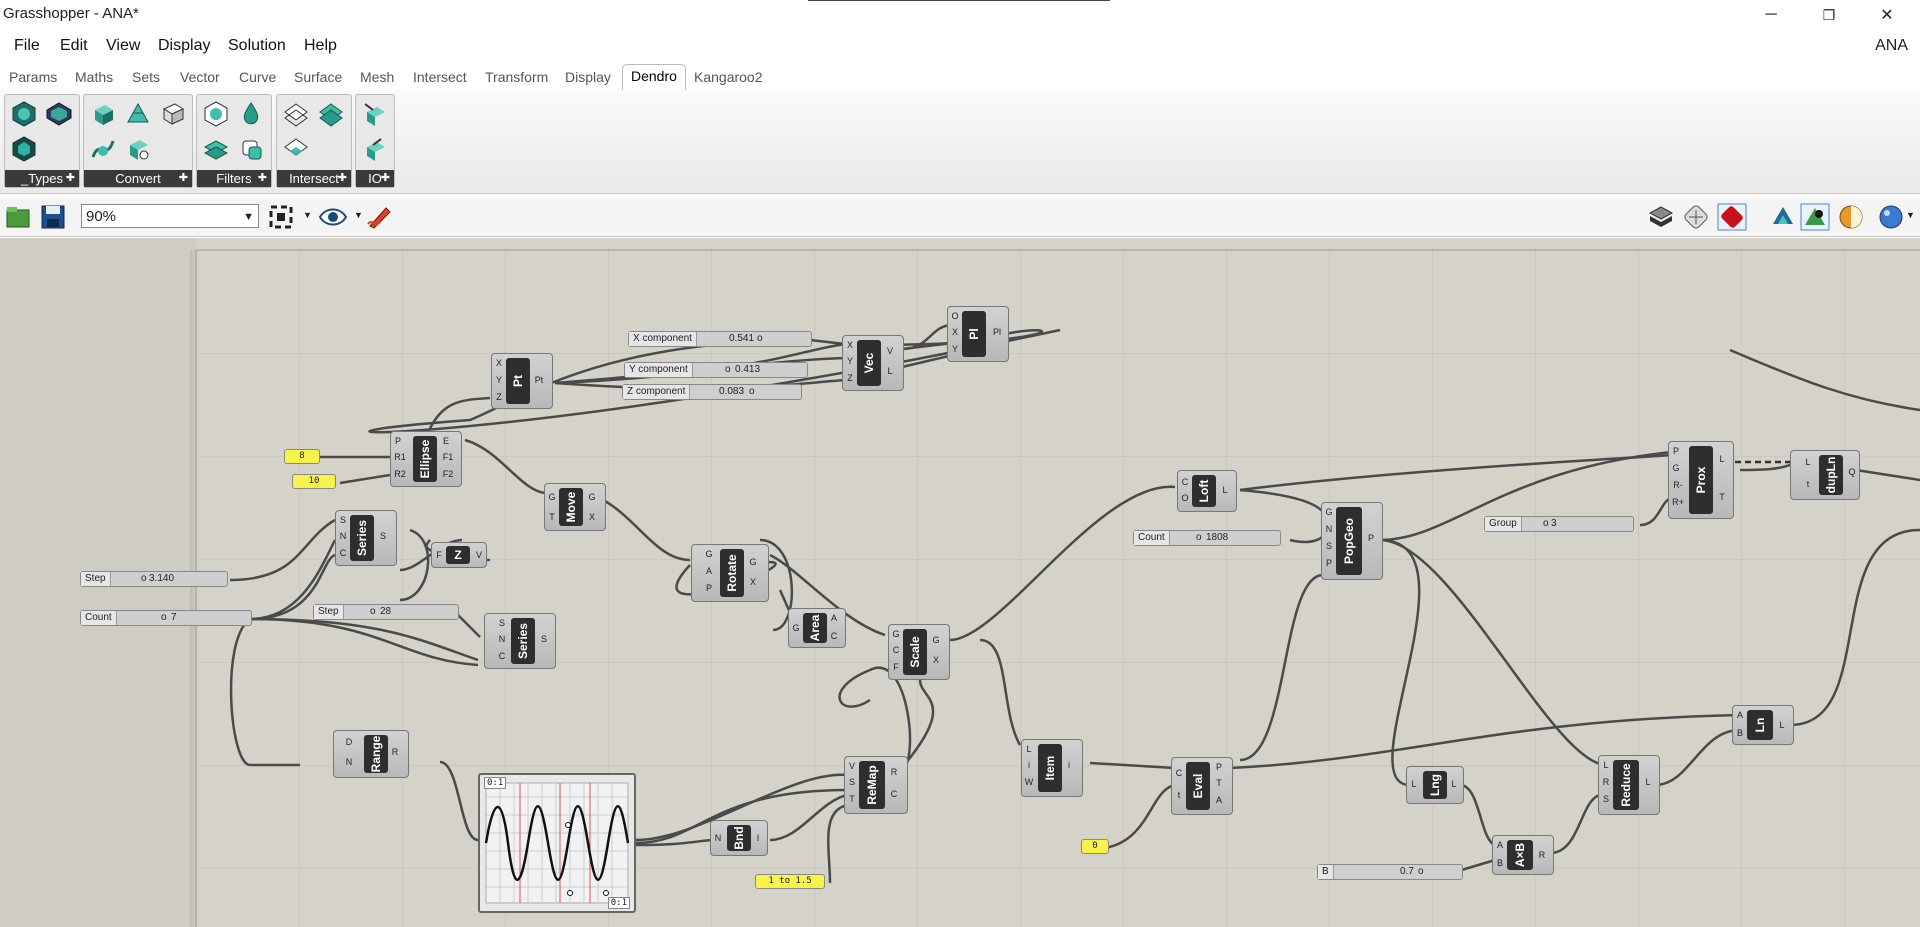  What do you see at coordinates (296, 114) in the screenshot?
I see `intersect-union-icon` at bounding box center [296, 114].